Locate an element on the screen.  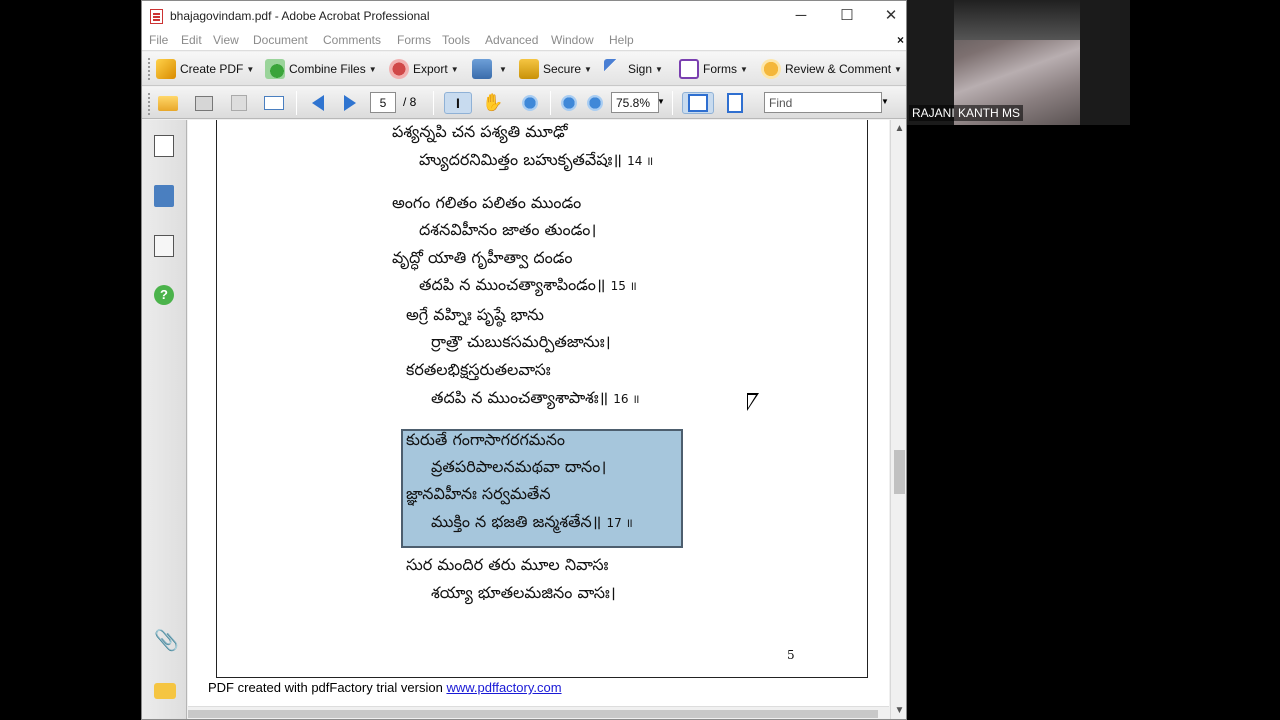
vertical-scrollbar: ▲ ▼ is located at coordinates (898, 419).